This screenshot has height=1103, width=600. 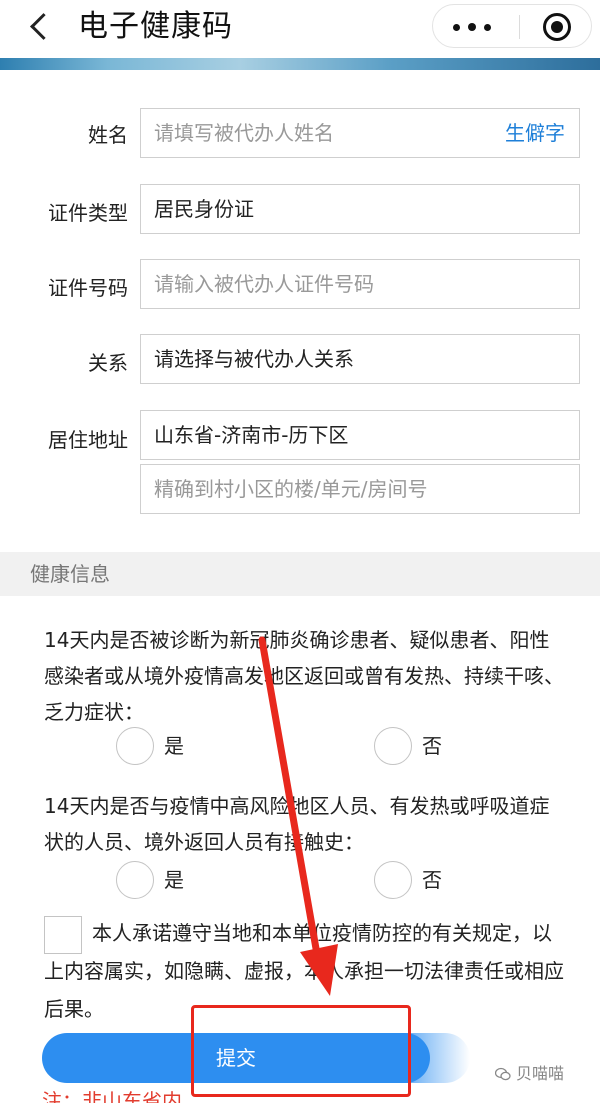 What do you see at coordinates (204, 209) in the screenshot?
I see `id-type-value: 居民身份证` at bounding box center [204, 209].